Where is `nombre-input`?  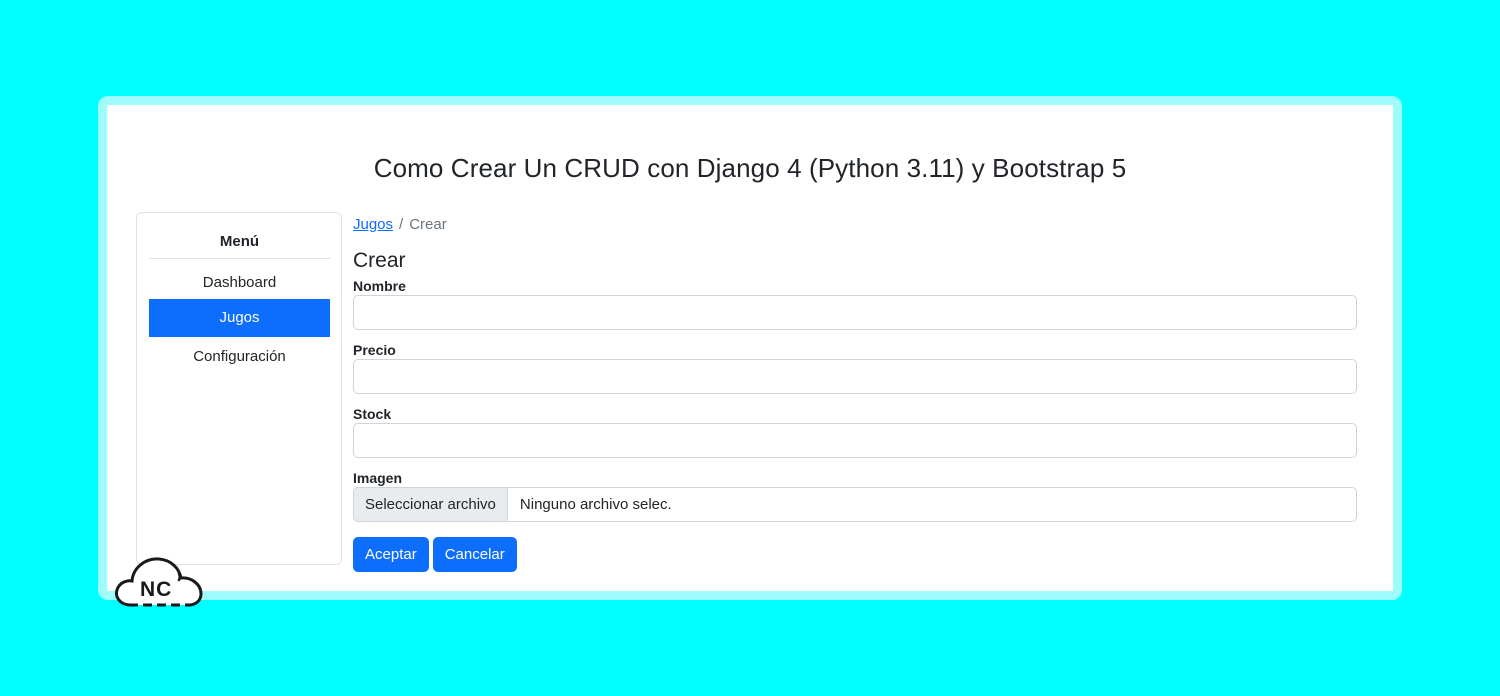 nombre-input is located at coordinates (855, 312).